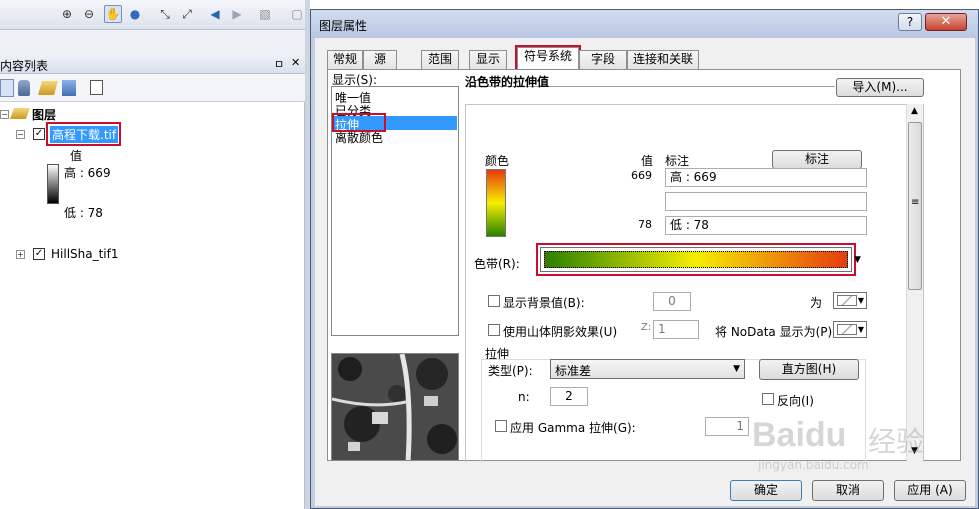 This screenshot has width=979, height=509. Describe the element at coordinates (795, 401) in the screenshot. I see `invert-label: 反向(I)` at that location.